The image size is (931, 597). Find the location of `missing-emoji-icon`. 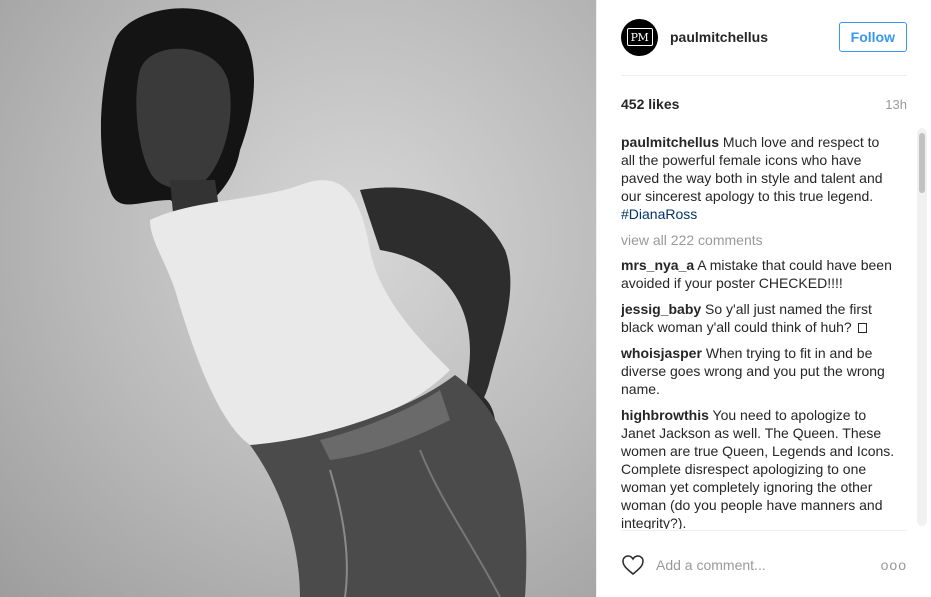

missing-emoji-icon is located at coordinates (862, 328).